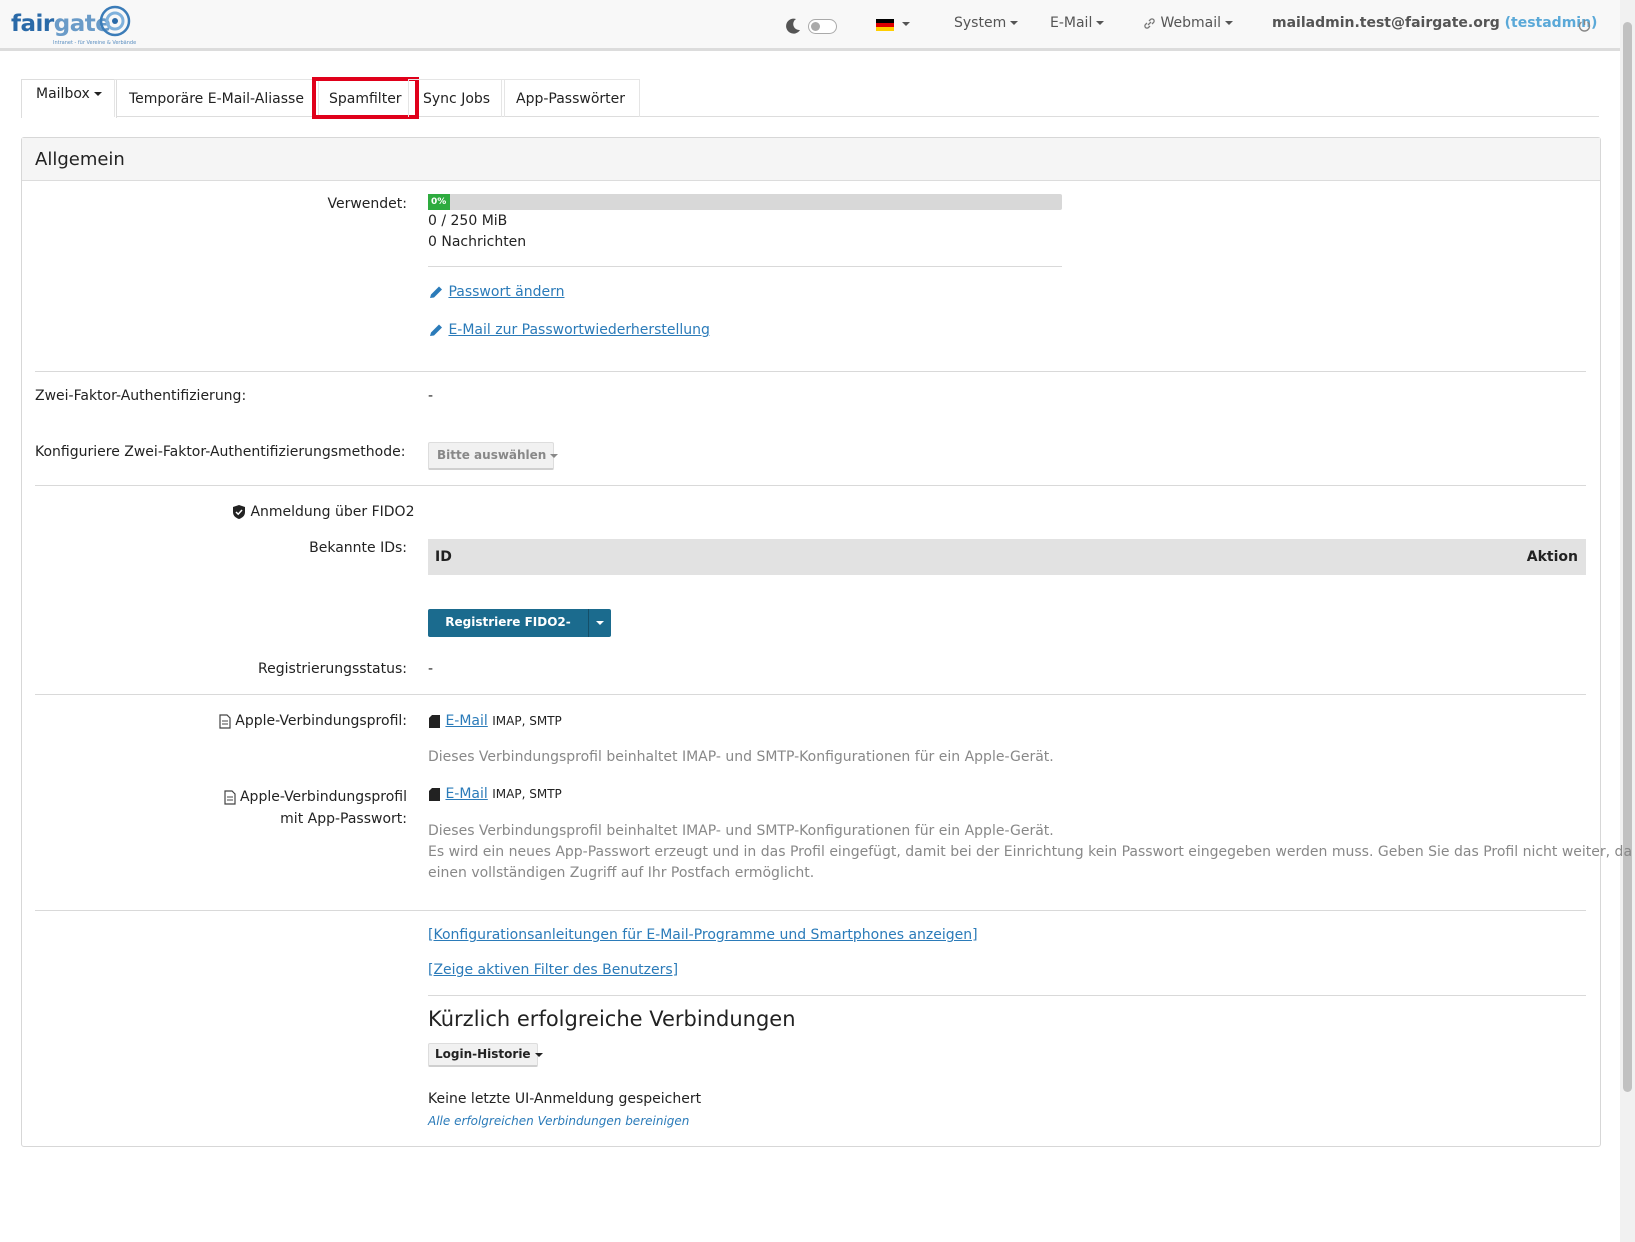 Image resolution: width=1635 pixels, height=1242 pixels. Describe the element at coordinates (980, 23) in the screenshot. I see `system-menu-label: System` at that location.